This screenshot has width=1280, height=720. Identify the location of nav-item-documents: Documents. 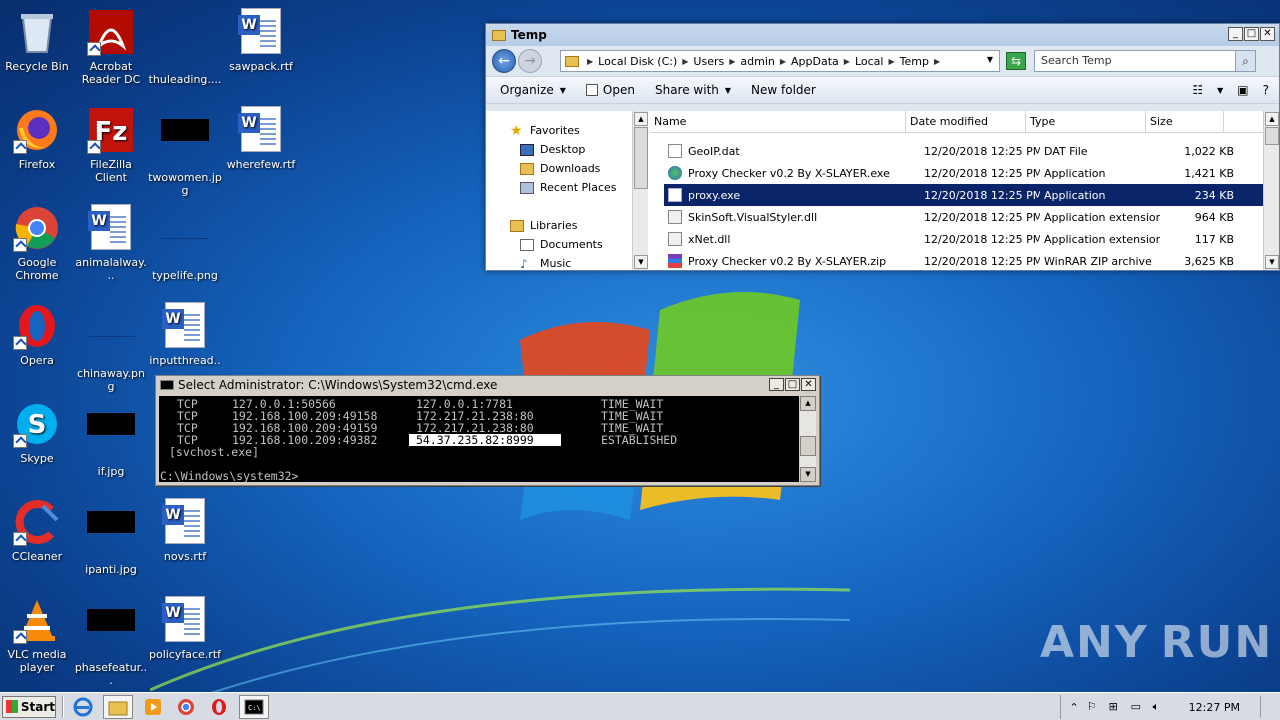
(561, 244).